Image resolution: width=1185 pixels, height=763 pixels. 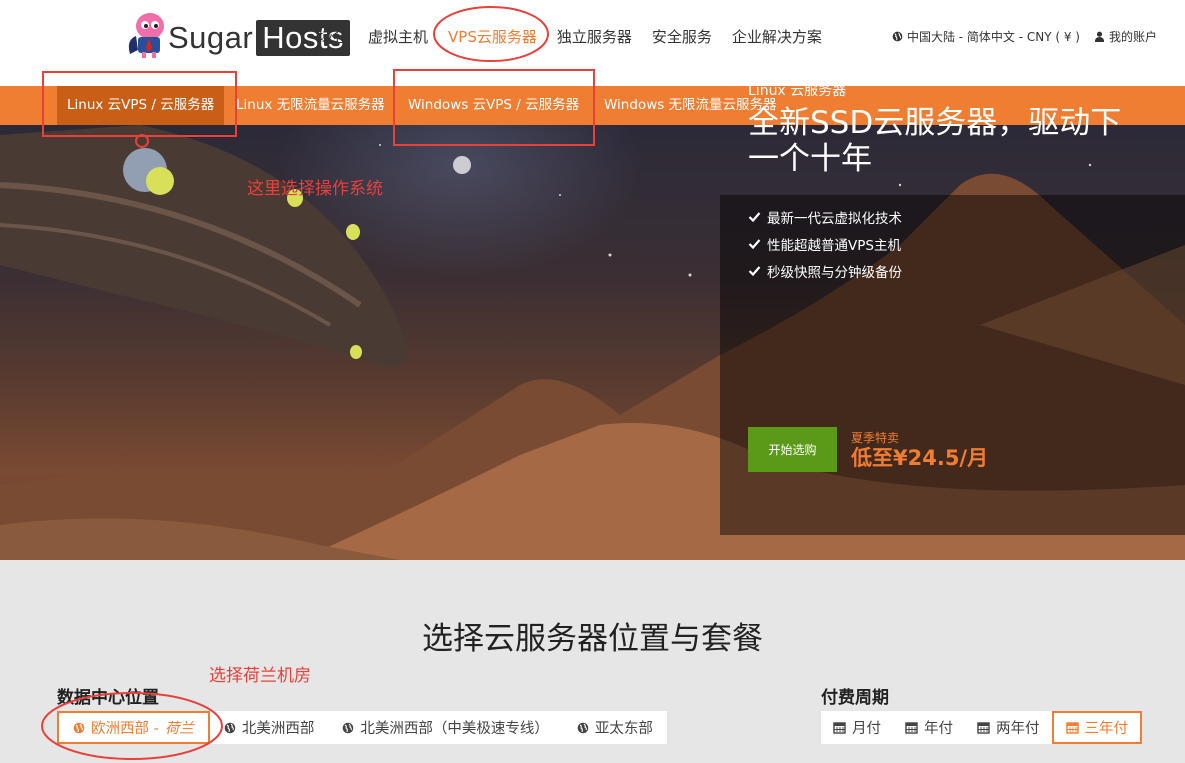 I want to click on hero-feature-list: 最新一代云虚拟化技术 性能超越普通VPS主机 秒级快照与分钟级备份, so click(x=825, y=243).